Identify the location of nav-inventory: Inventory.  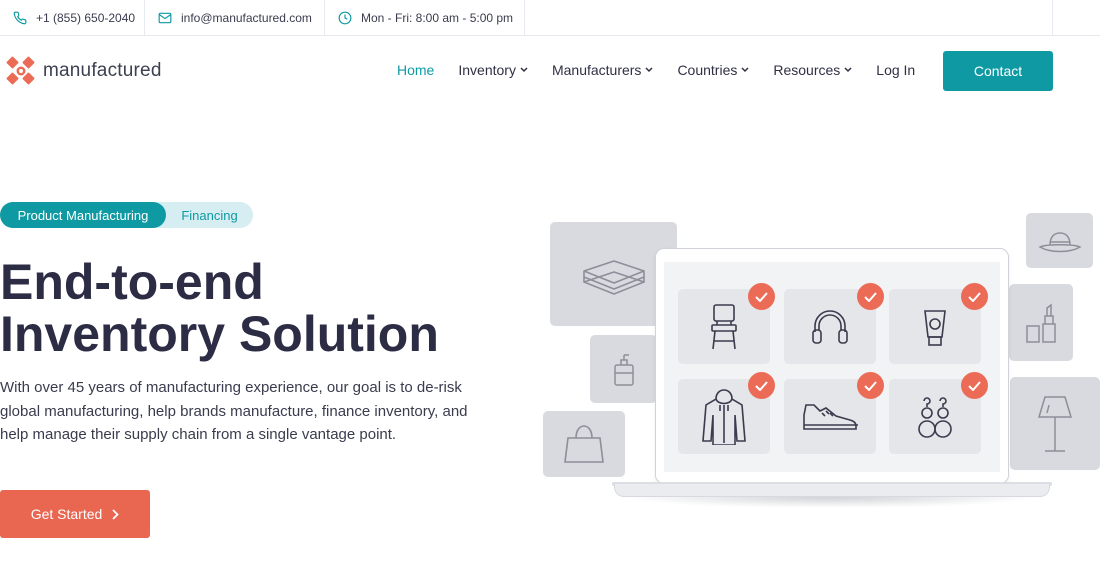
(493, 70).